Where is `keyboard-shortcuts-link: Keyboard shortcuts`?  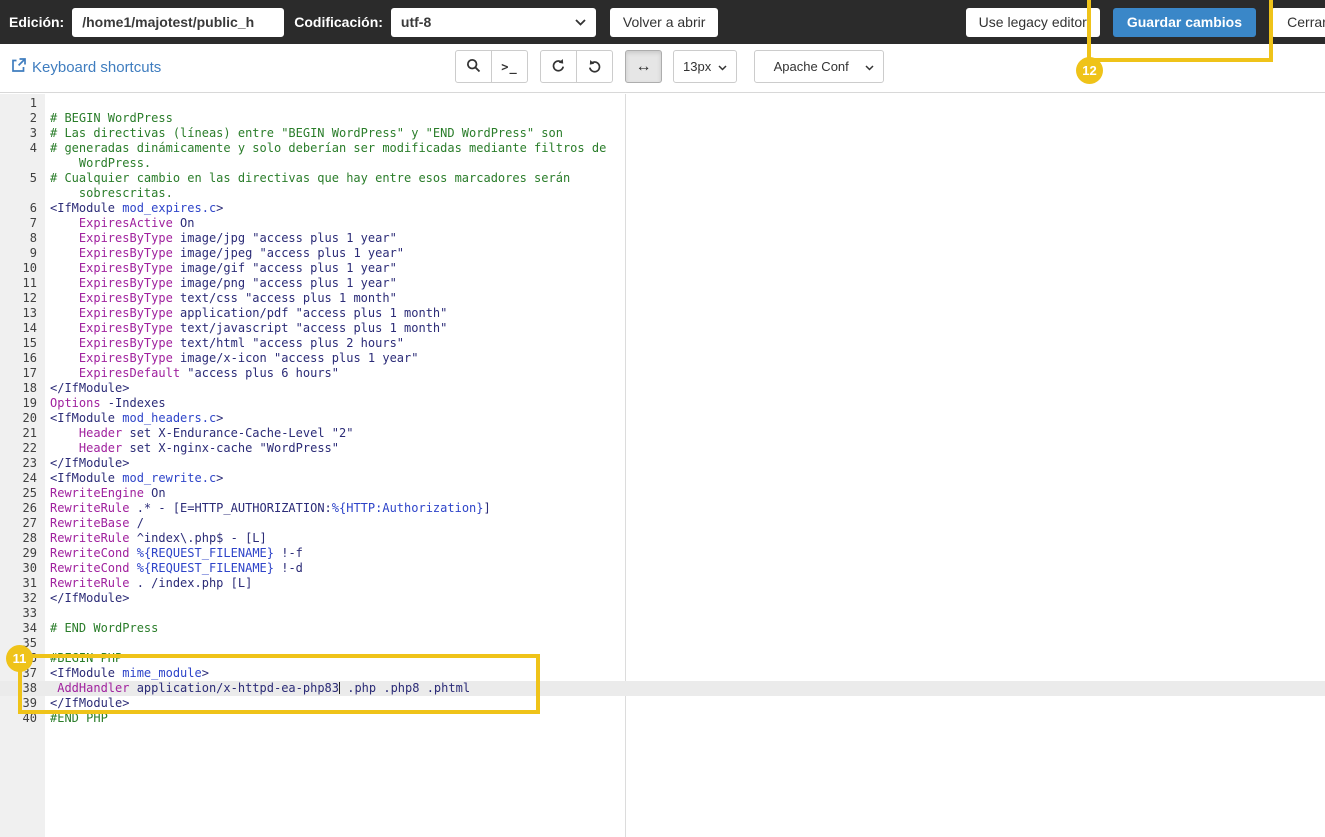
keyboard-shortcuts-link: Keyboard shortcuts is located at coordinates (86, 67).